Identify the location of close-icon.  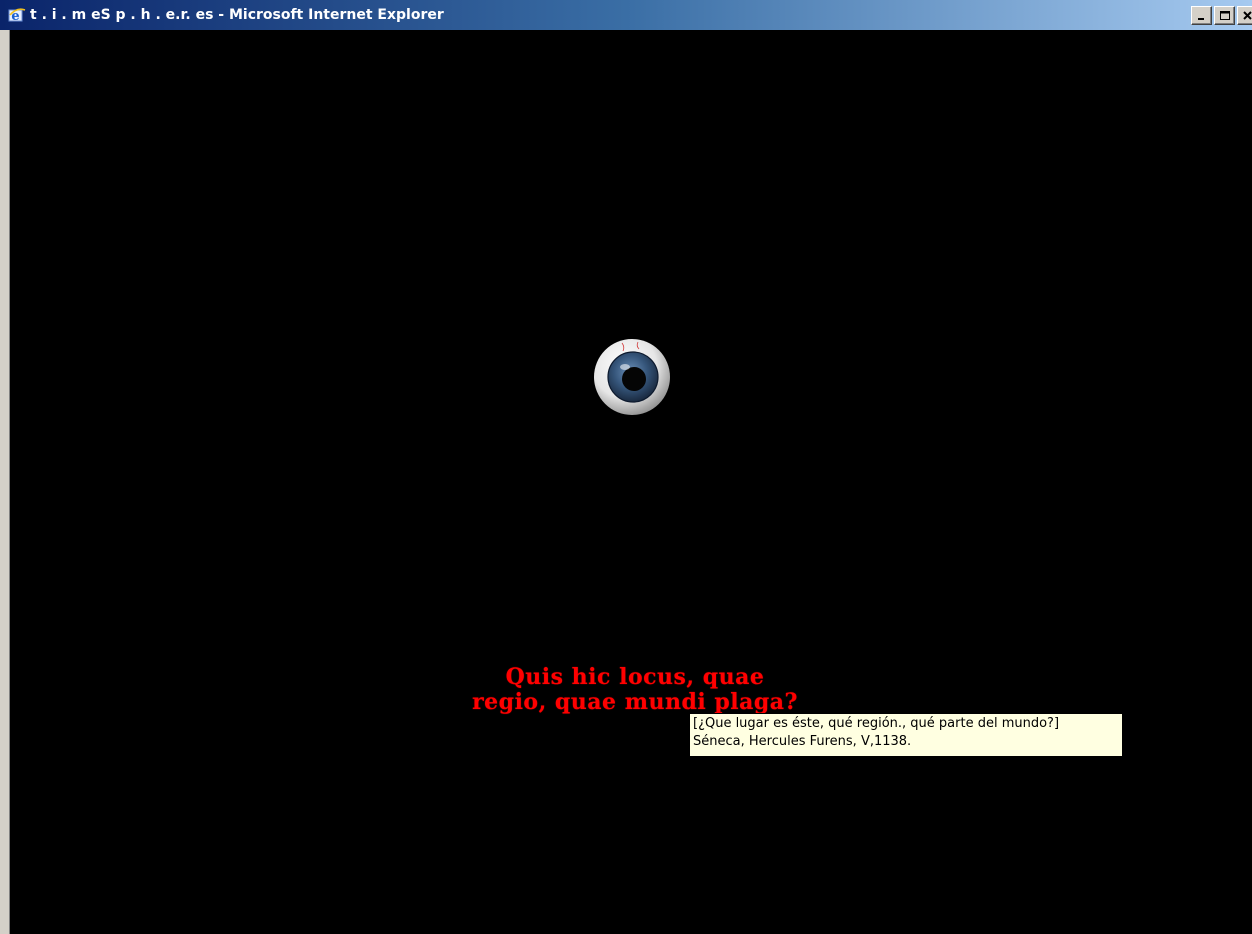
(1247, 15).